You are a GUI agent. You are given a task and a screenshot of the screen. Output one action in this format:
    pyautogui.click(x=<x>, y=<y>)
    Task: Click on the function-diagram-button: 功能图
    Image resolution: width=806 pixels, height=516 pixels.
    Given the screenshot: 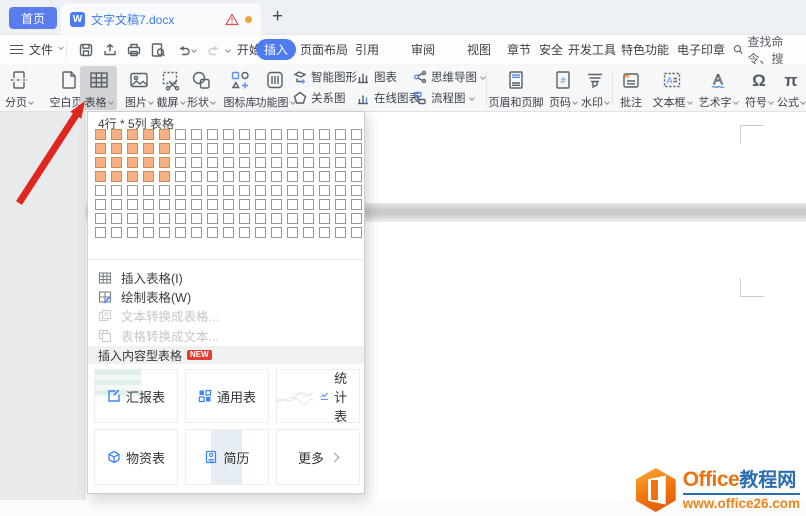 What is the action you would take?
    pyautogui.click(x=275, y=88)
    